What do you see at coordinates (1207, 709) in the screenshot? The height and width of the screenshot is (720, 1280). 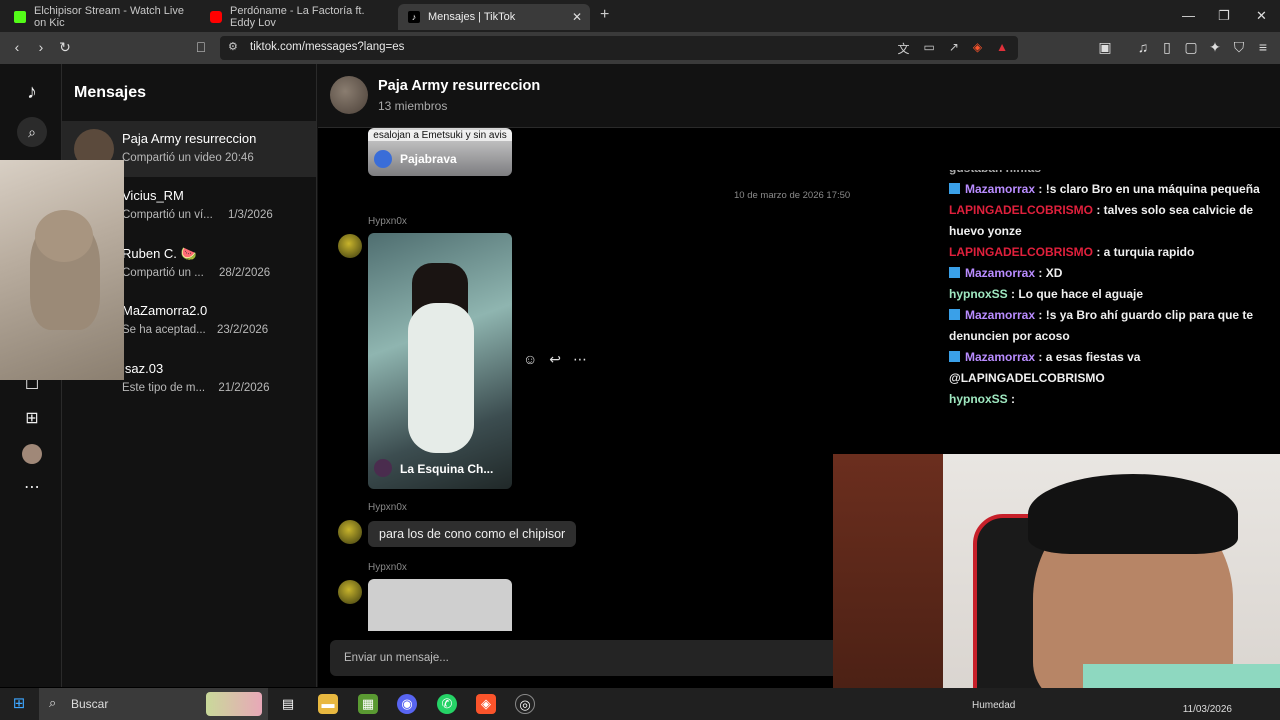 I see `taskbar-date: 11/03/2026` at bounding box center [1207, 709].